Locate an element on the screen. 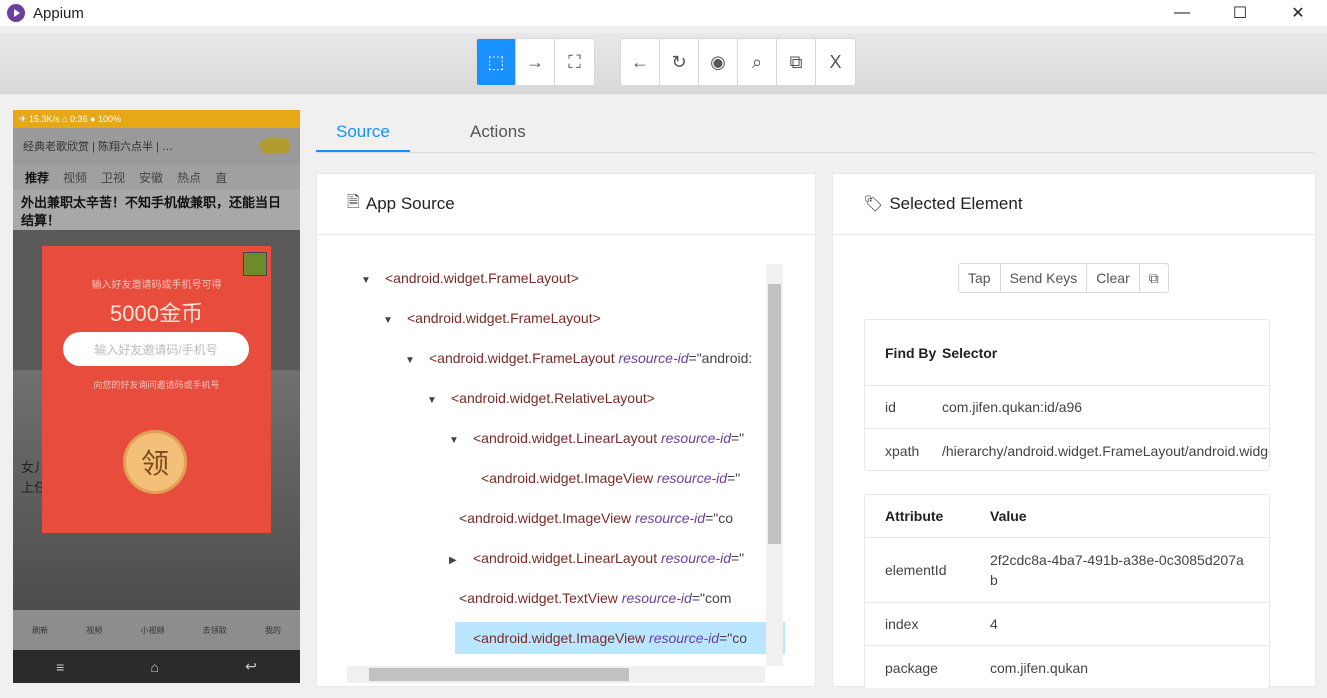  show-hide-button: ◉ is located at coordinates (718, 62).